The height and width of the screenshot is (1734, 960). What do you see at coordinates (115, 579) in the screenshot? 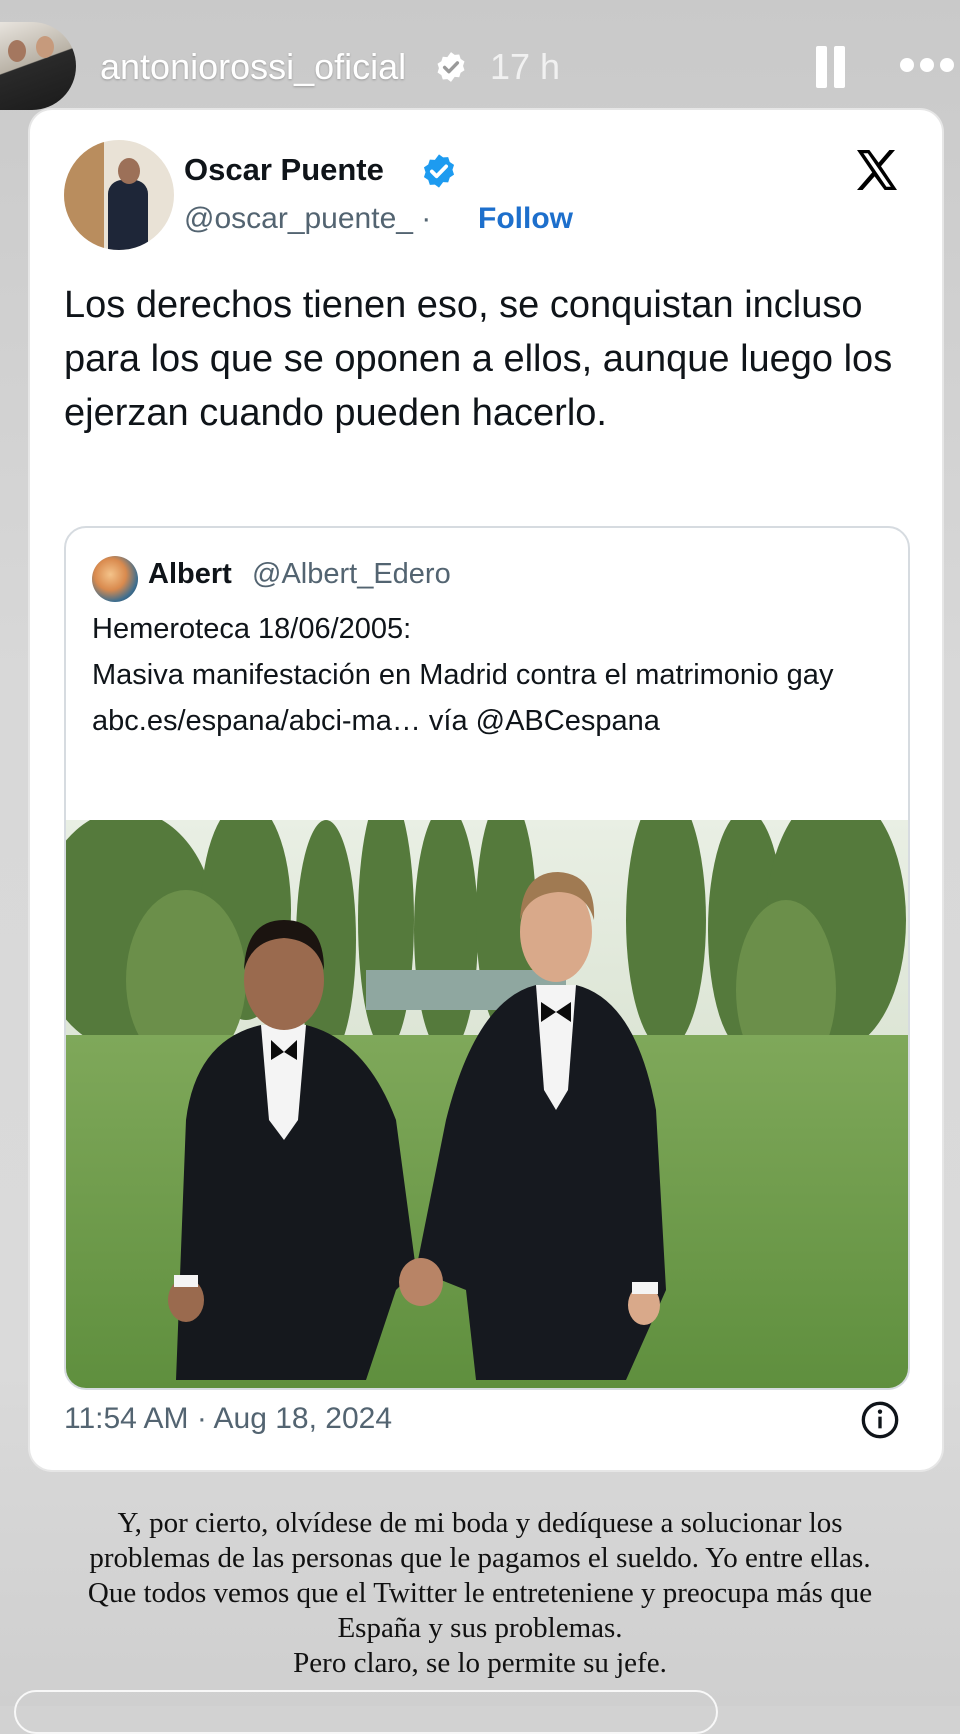
I see `quote-avatar` at bounding box center [115, 579].